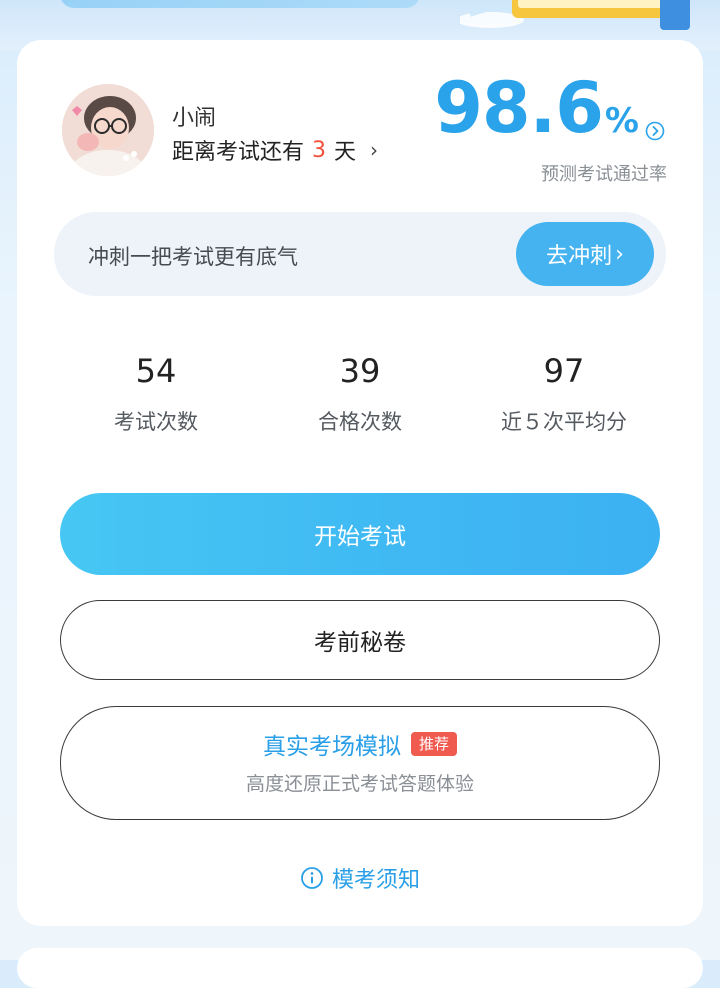  What do you see at coordinates (360, 392) in the screenshot?
I see `stat-pass-count: 39 合格次数` at bounding box center [360, 392].